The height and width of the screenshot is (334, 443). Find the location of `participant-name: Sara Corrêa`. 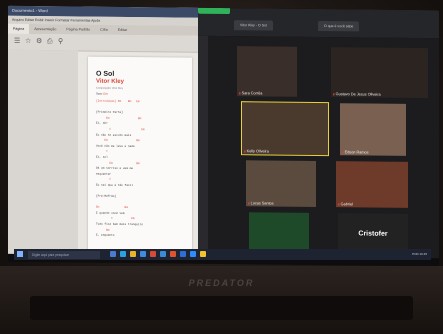

participant-name: Sara Corrêa is located at coordinates (251, 93).